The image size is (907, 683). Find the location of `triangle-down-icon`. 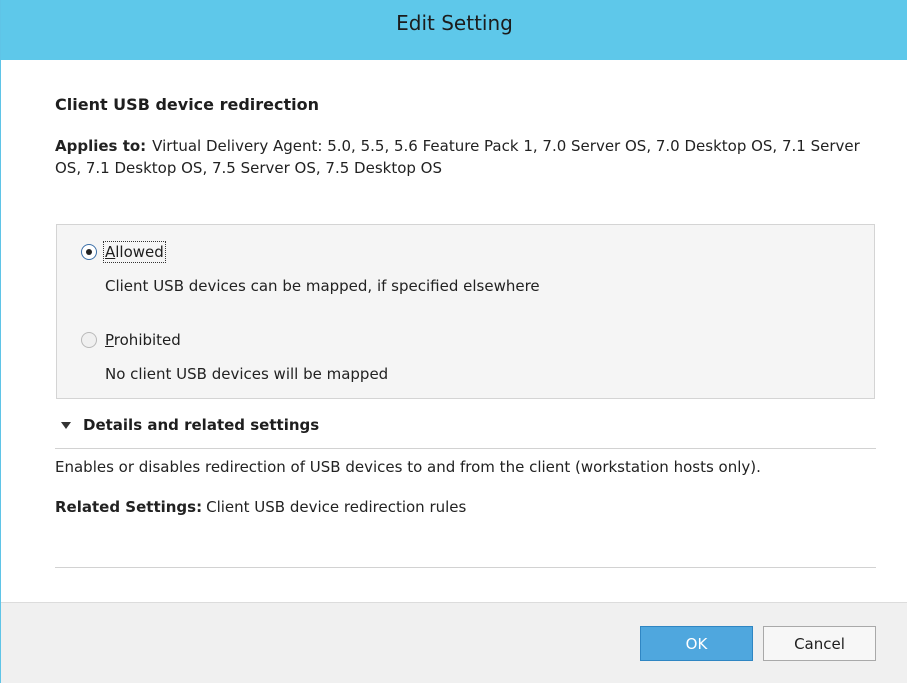

triangle-down-icon is located at coordinates (66, 425).